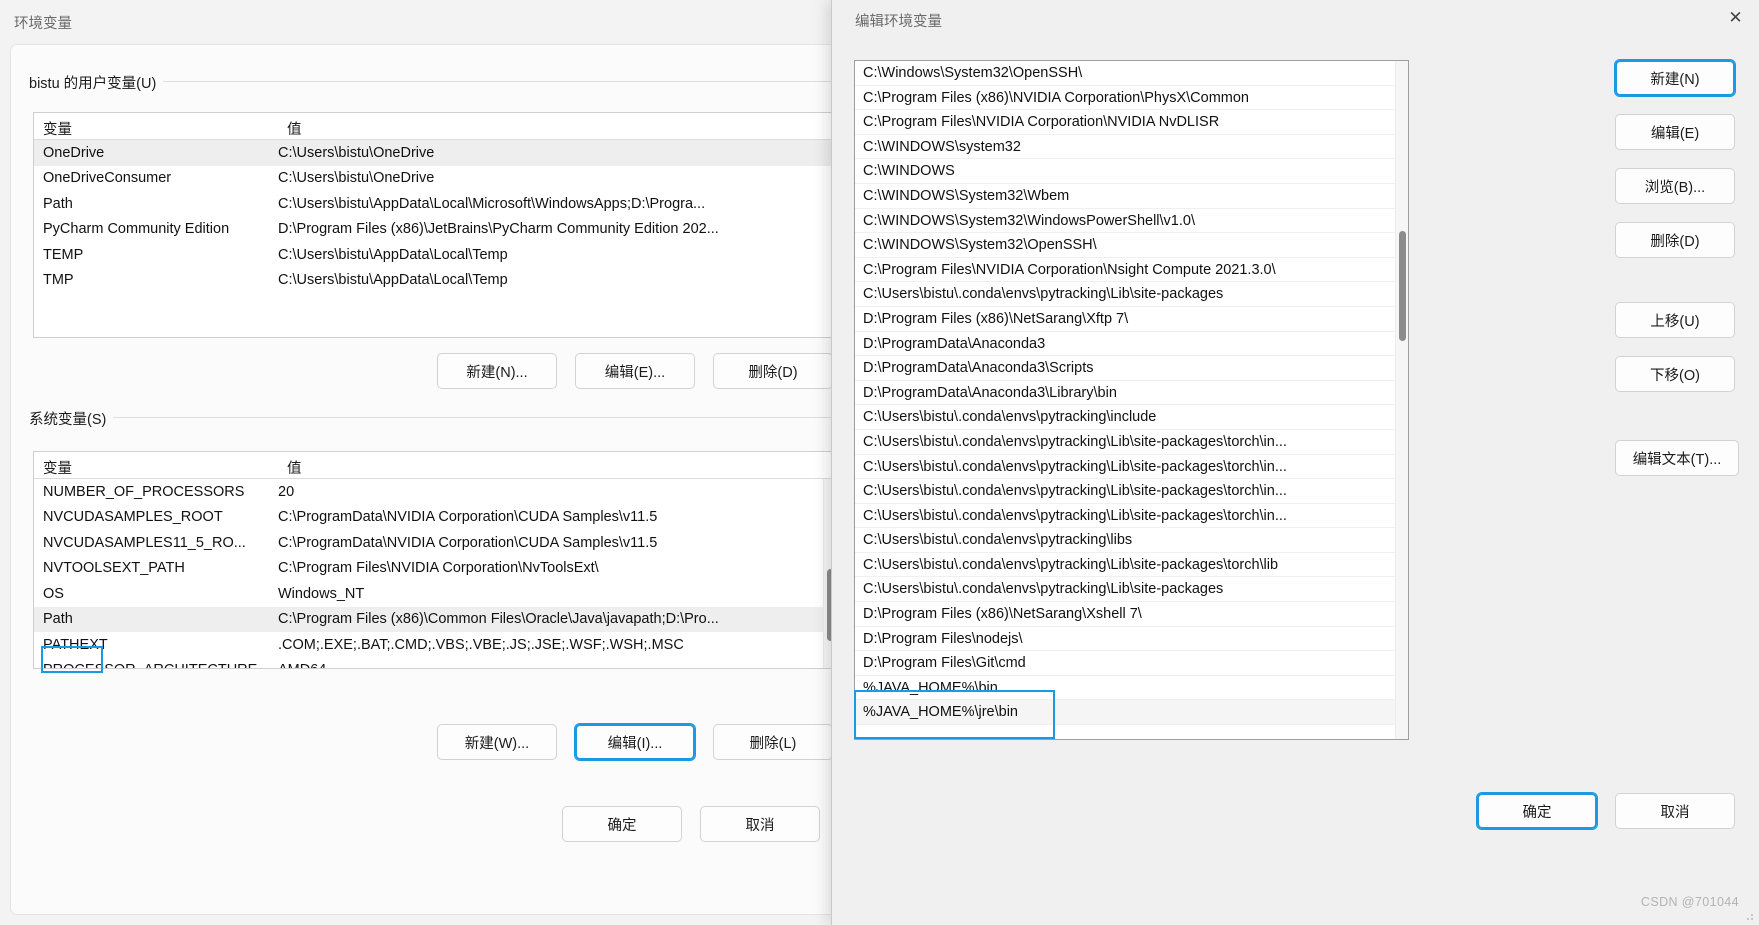 This screenshot has width=1759, height=925. What do you see at coordinates (1675, 320) in the screenshot?
I see `path-move-up-button: 上移(U)` at bounding box center [1675, 320].